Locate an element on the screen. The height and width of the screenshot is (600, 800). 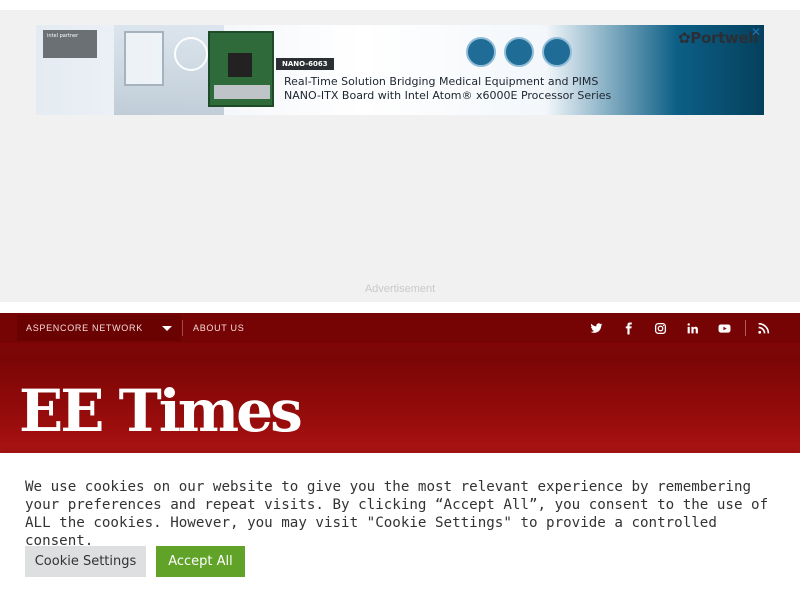
intel-partner-badge: intel partner is located at coordinates (70, 44).